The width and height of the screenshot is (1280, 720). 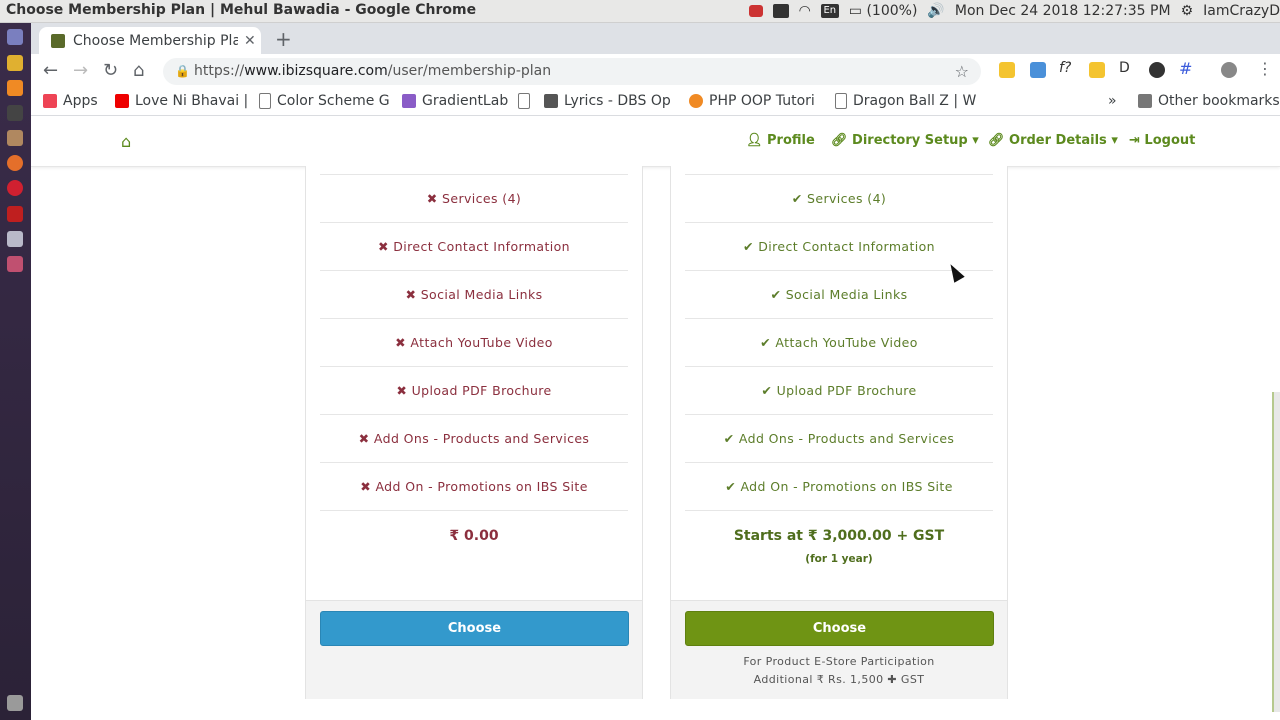 What do you see at coordinates (839, 661) in the screenshot?
I see `estore-note: For Product E-Store Participation` at bounding box center [839, 661].